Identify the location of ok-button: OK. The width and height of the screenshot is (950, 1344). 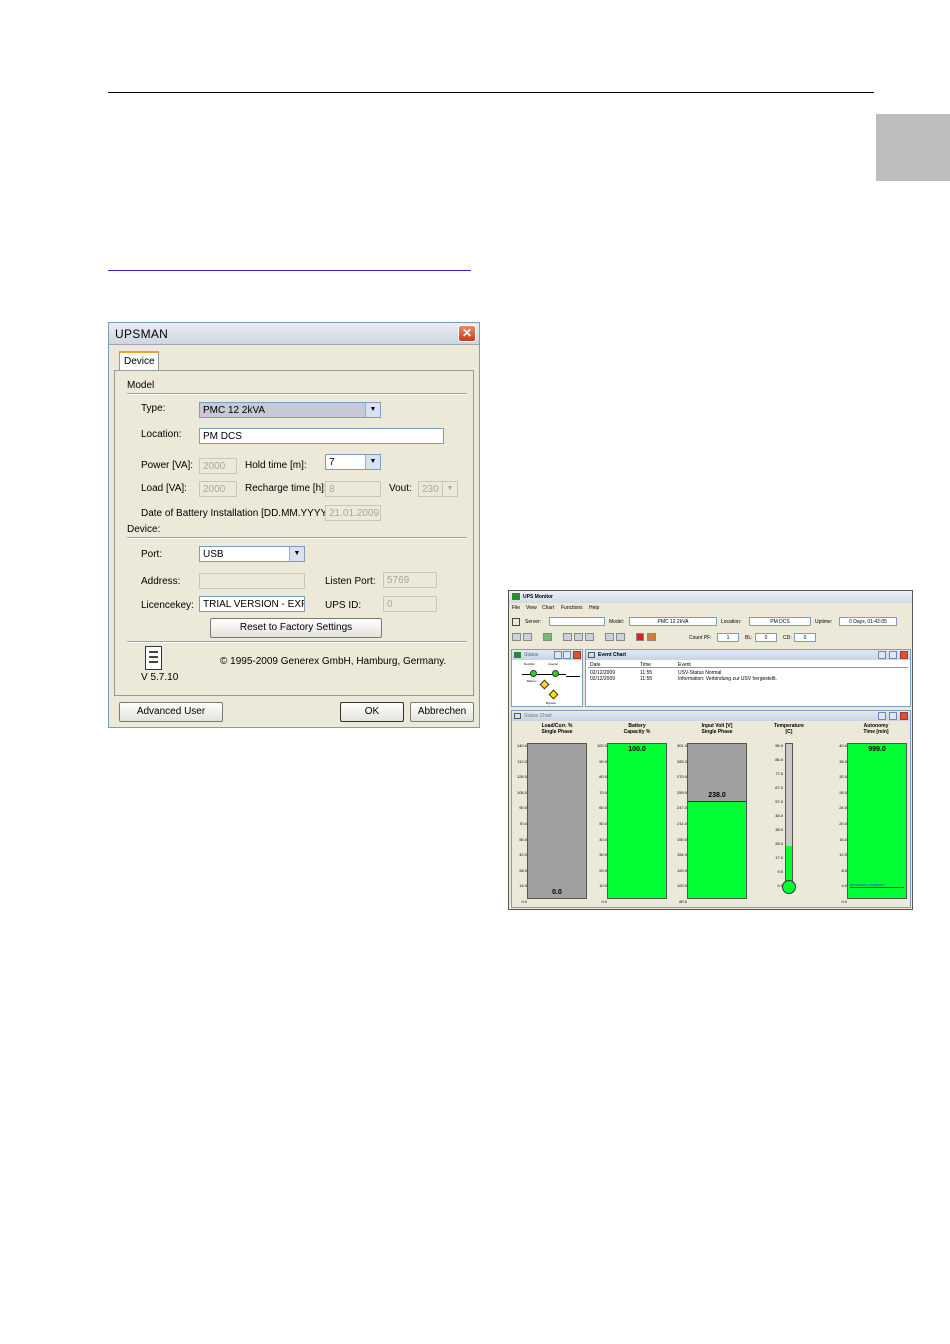
(372, 712).